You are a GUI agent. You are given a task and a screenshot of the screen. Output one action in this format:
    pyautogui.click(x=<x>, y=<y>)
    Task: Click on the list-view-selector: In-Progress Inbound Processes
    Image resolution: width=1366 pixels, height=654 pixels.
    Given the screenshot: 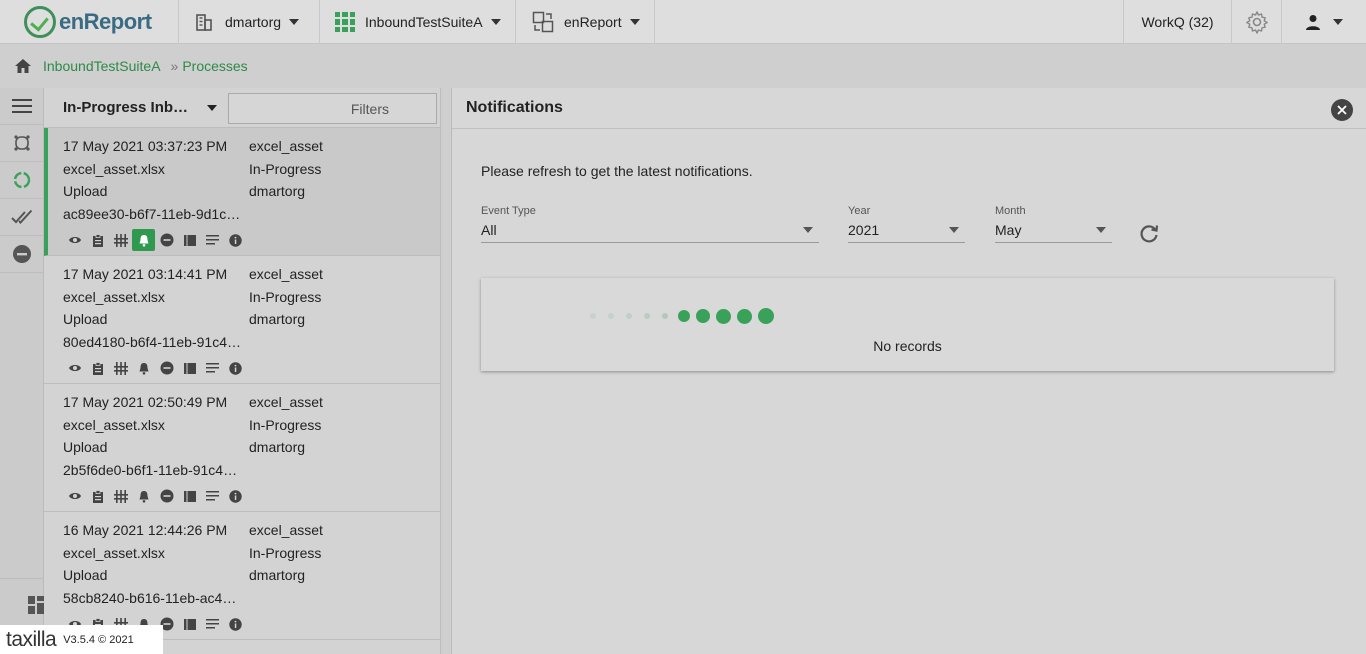 What is the action you would take?
    pyautogui.click(x=130, y=107)
    